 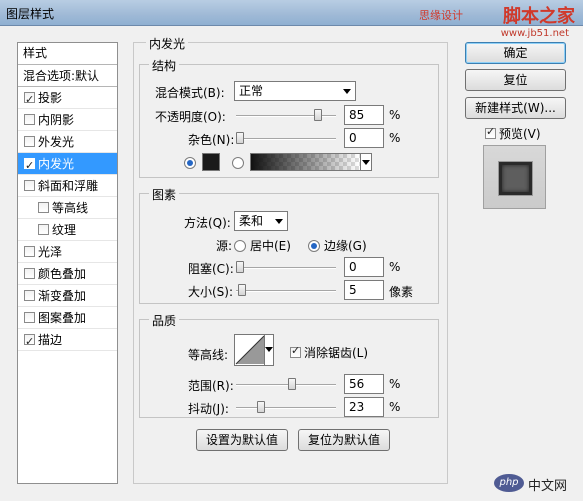 What do you see at coordinates (261, 407) in the screenshot?
I see `jitter-slider-thumb` at bounding box center [261, 407].